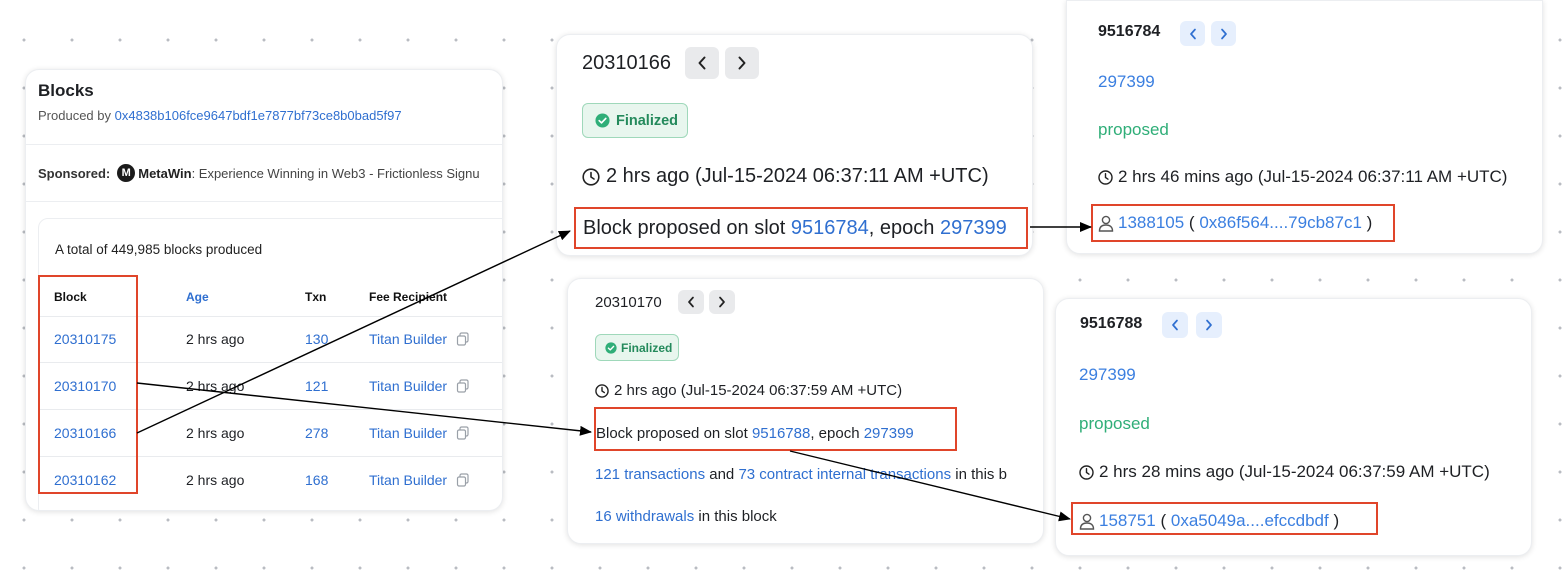 Image resolution: width=1568 pixels, height=578 pixels. I want to click on txn-count-link: 121, so click(316, 386).